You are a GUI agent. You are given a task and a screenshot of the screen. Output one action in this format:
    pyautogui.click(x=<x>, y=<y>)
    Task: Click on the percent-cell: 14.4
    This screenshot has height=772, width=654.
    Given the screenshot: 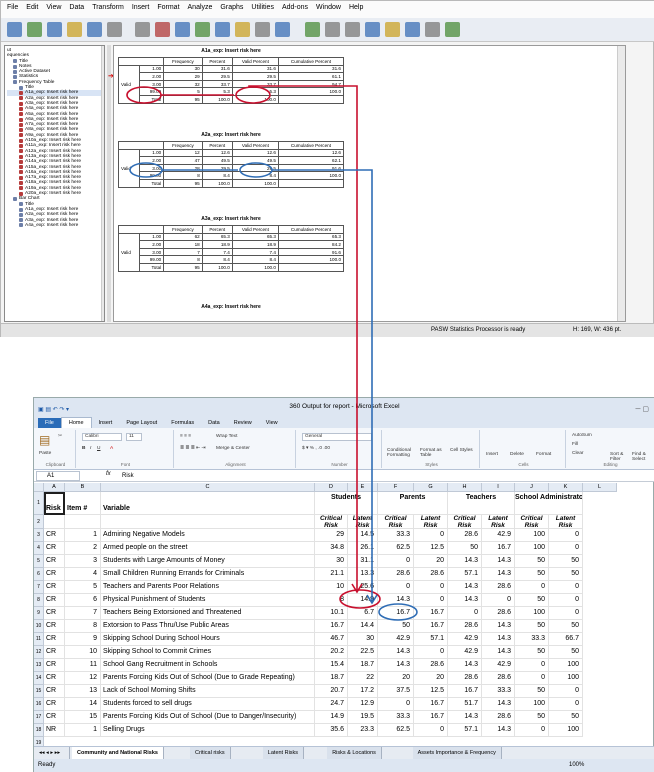 What is the action you would take?
    pyautogui.click(x=363, y=626)
    